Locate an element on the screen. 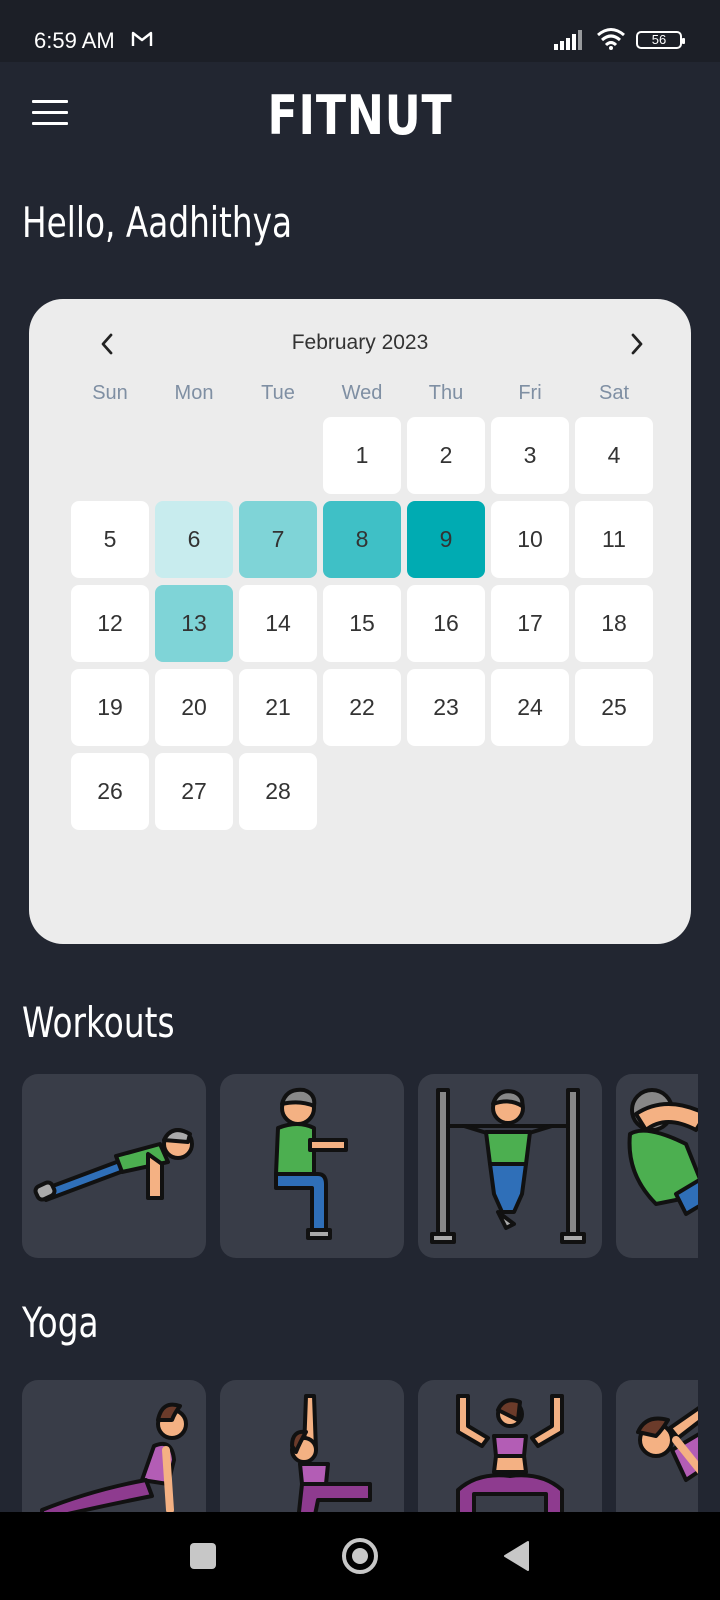 Image resolution: width=720 pixels, height=1600 pixels. chevron-right-icon is located at coordinates (637, 344).